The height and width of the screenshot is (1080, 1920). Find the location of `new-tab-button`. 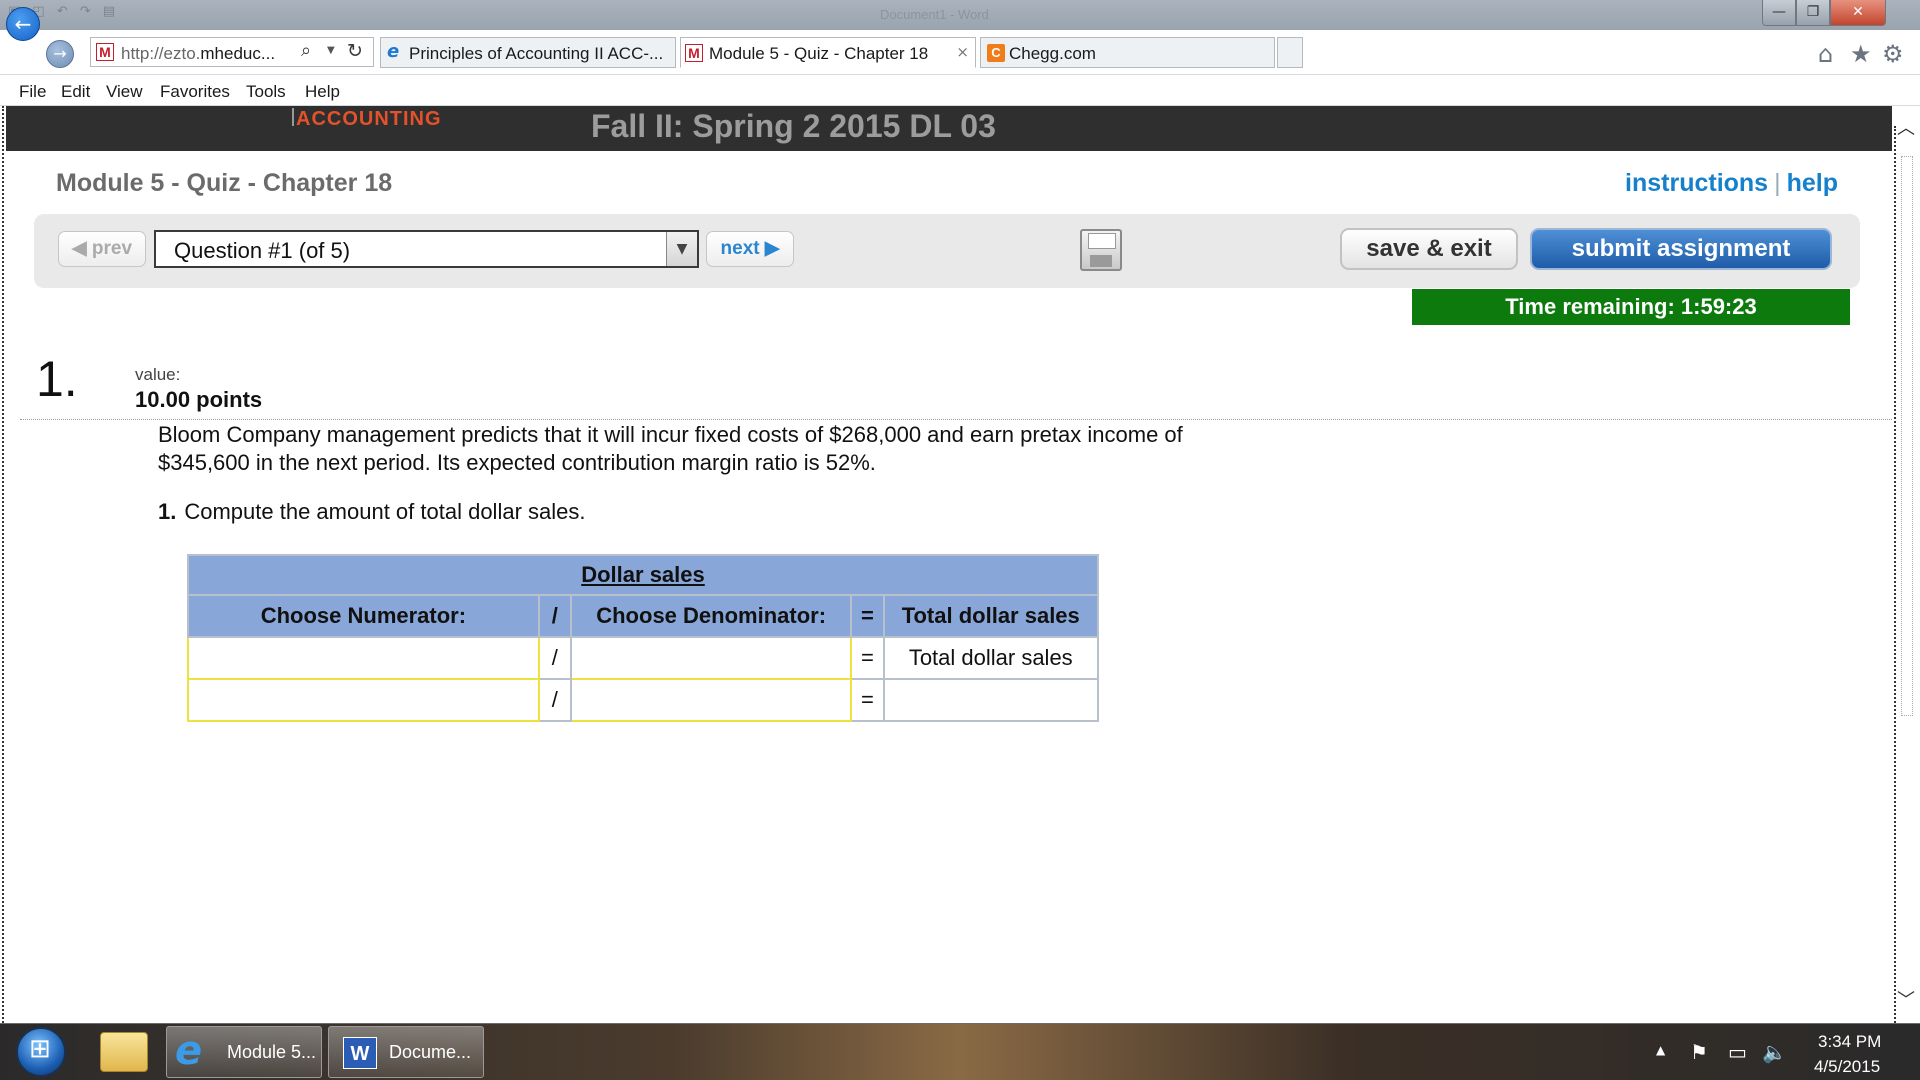

new-tab-button is located at coordinates (1290, 52).